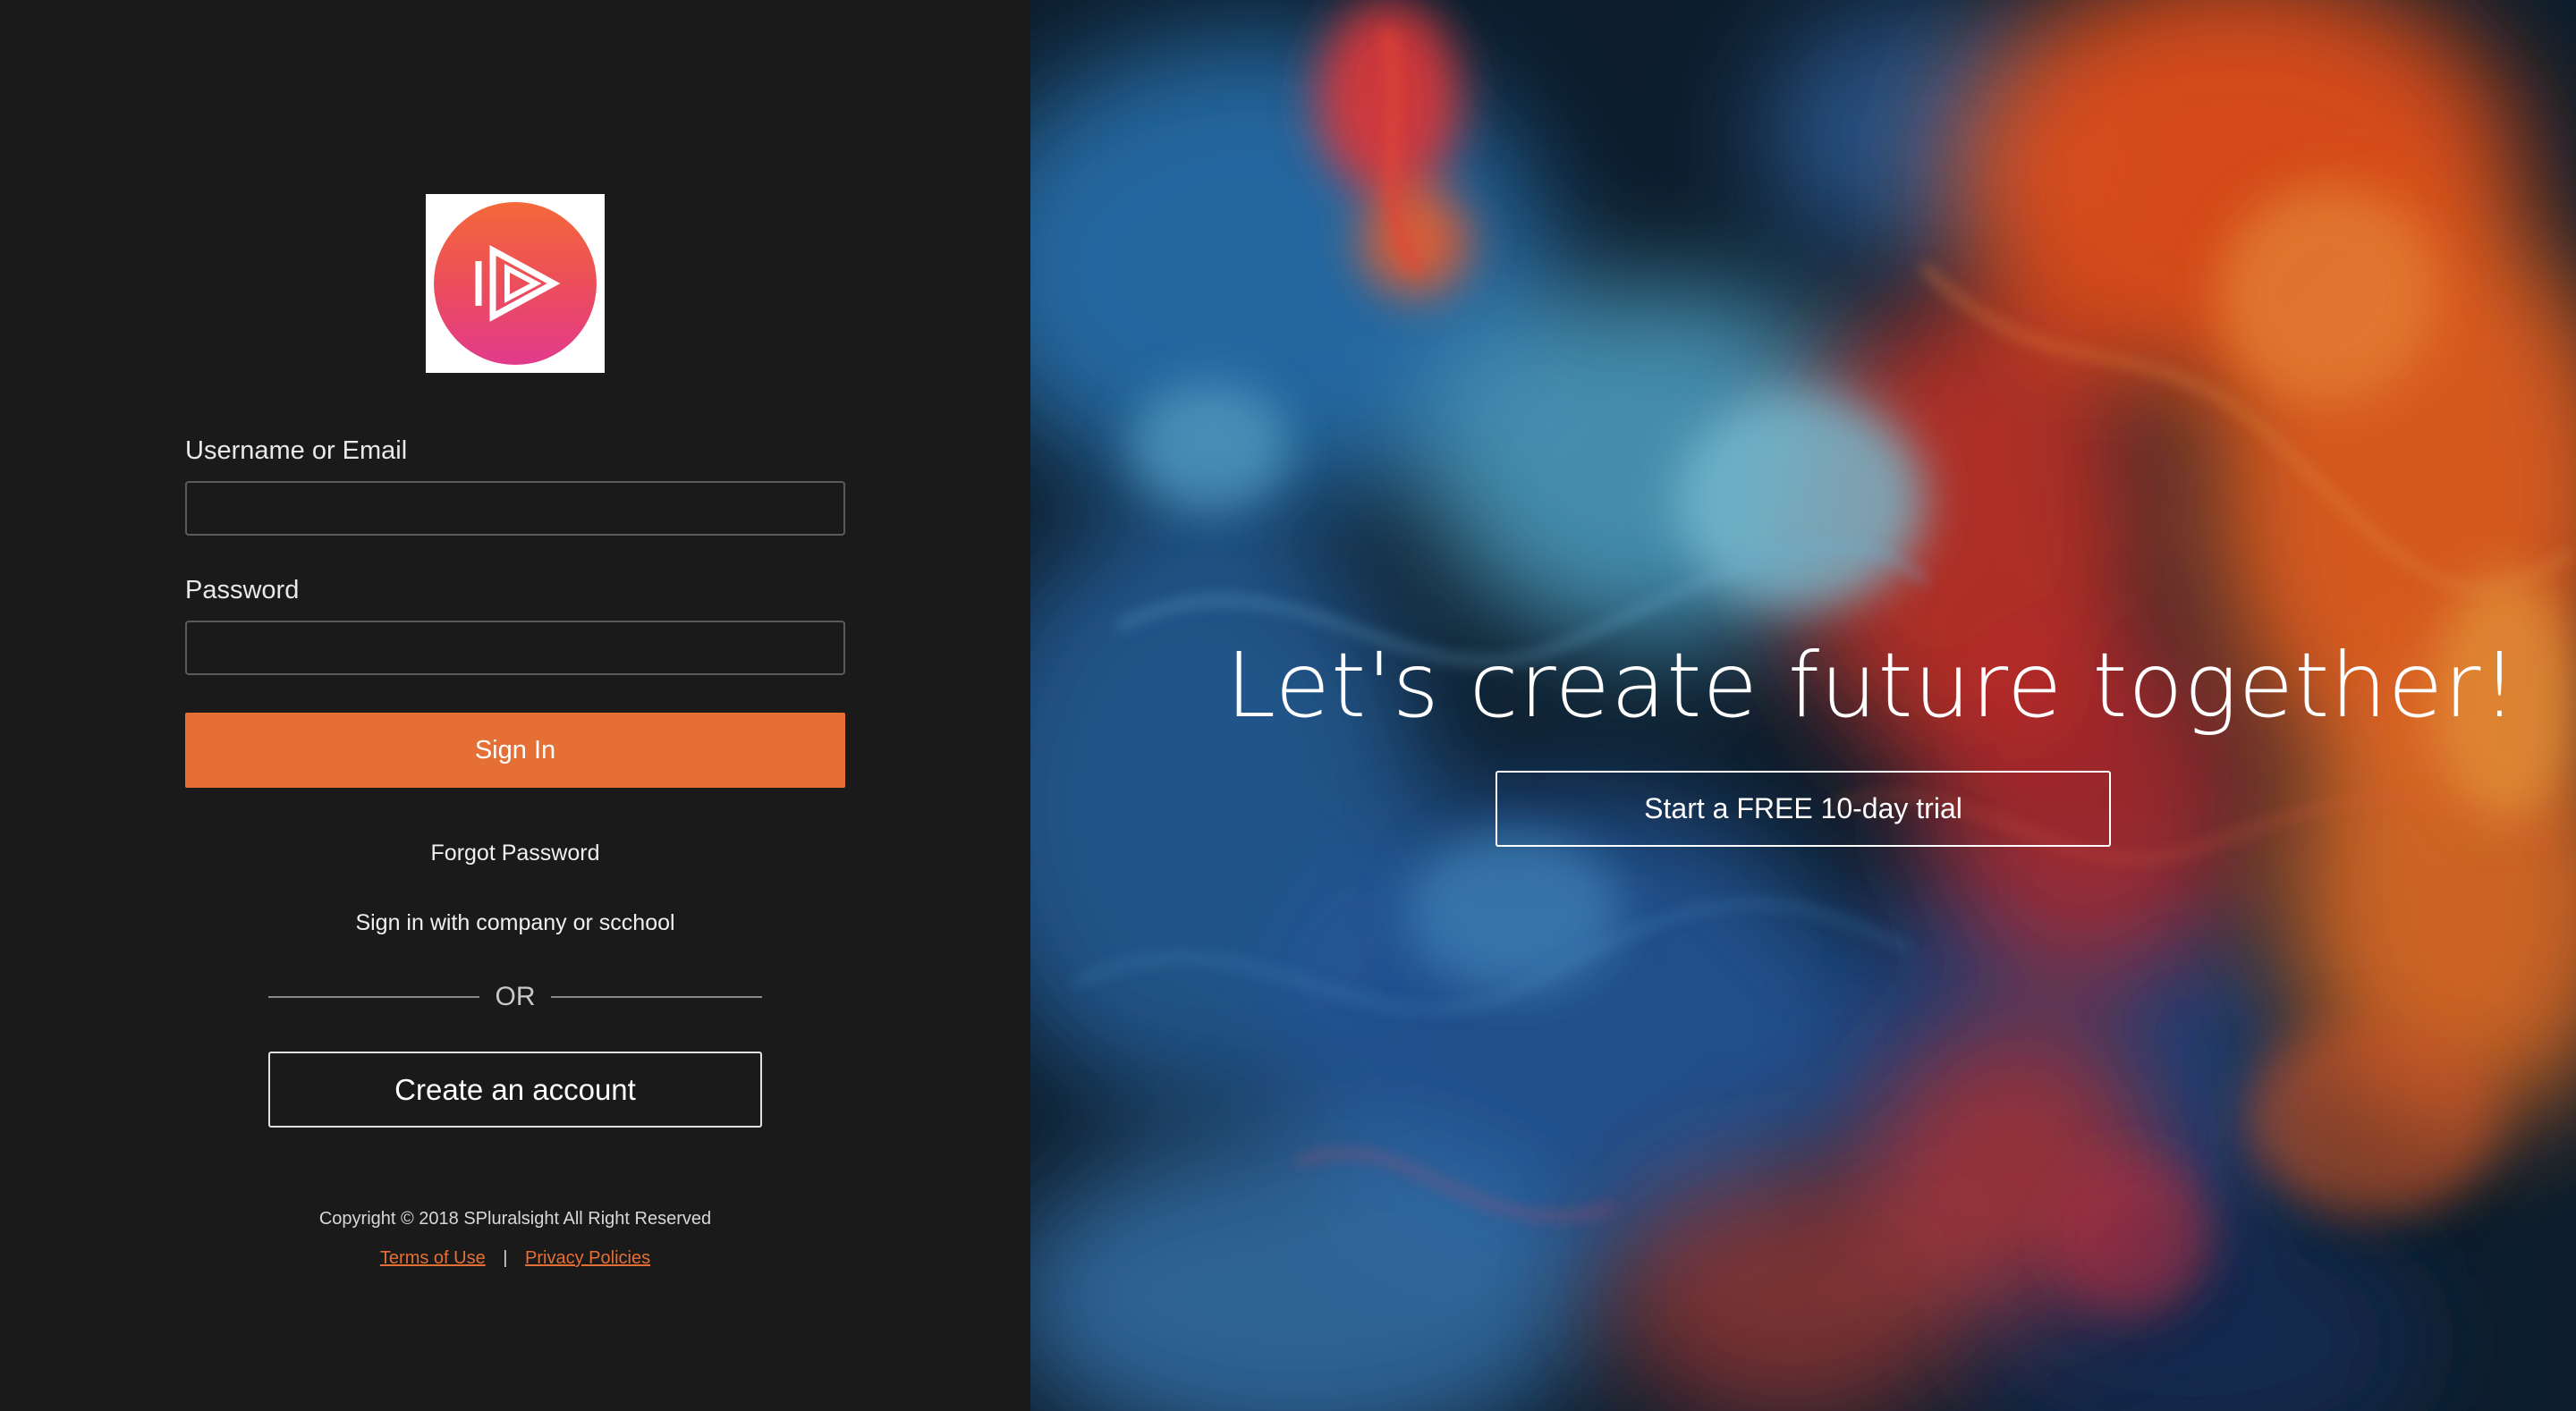 The image size is (2576, 1411). What do you see at coordinates (242, 590) in the screenshot?
I see `password-label: Password` at bounding box center [242, 590].